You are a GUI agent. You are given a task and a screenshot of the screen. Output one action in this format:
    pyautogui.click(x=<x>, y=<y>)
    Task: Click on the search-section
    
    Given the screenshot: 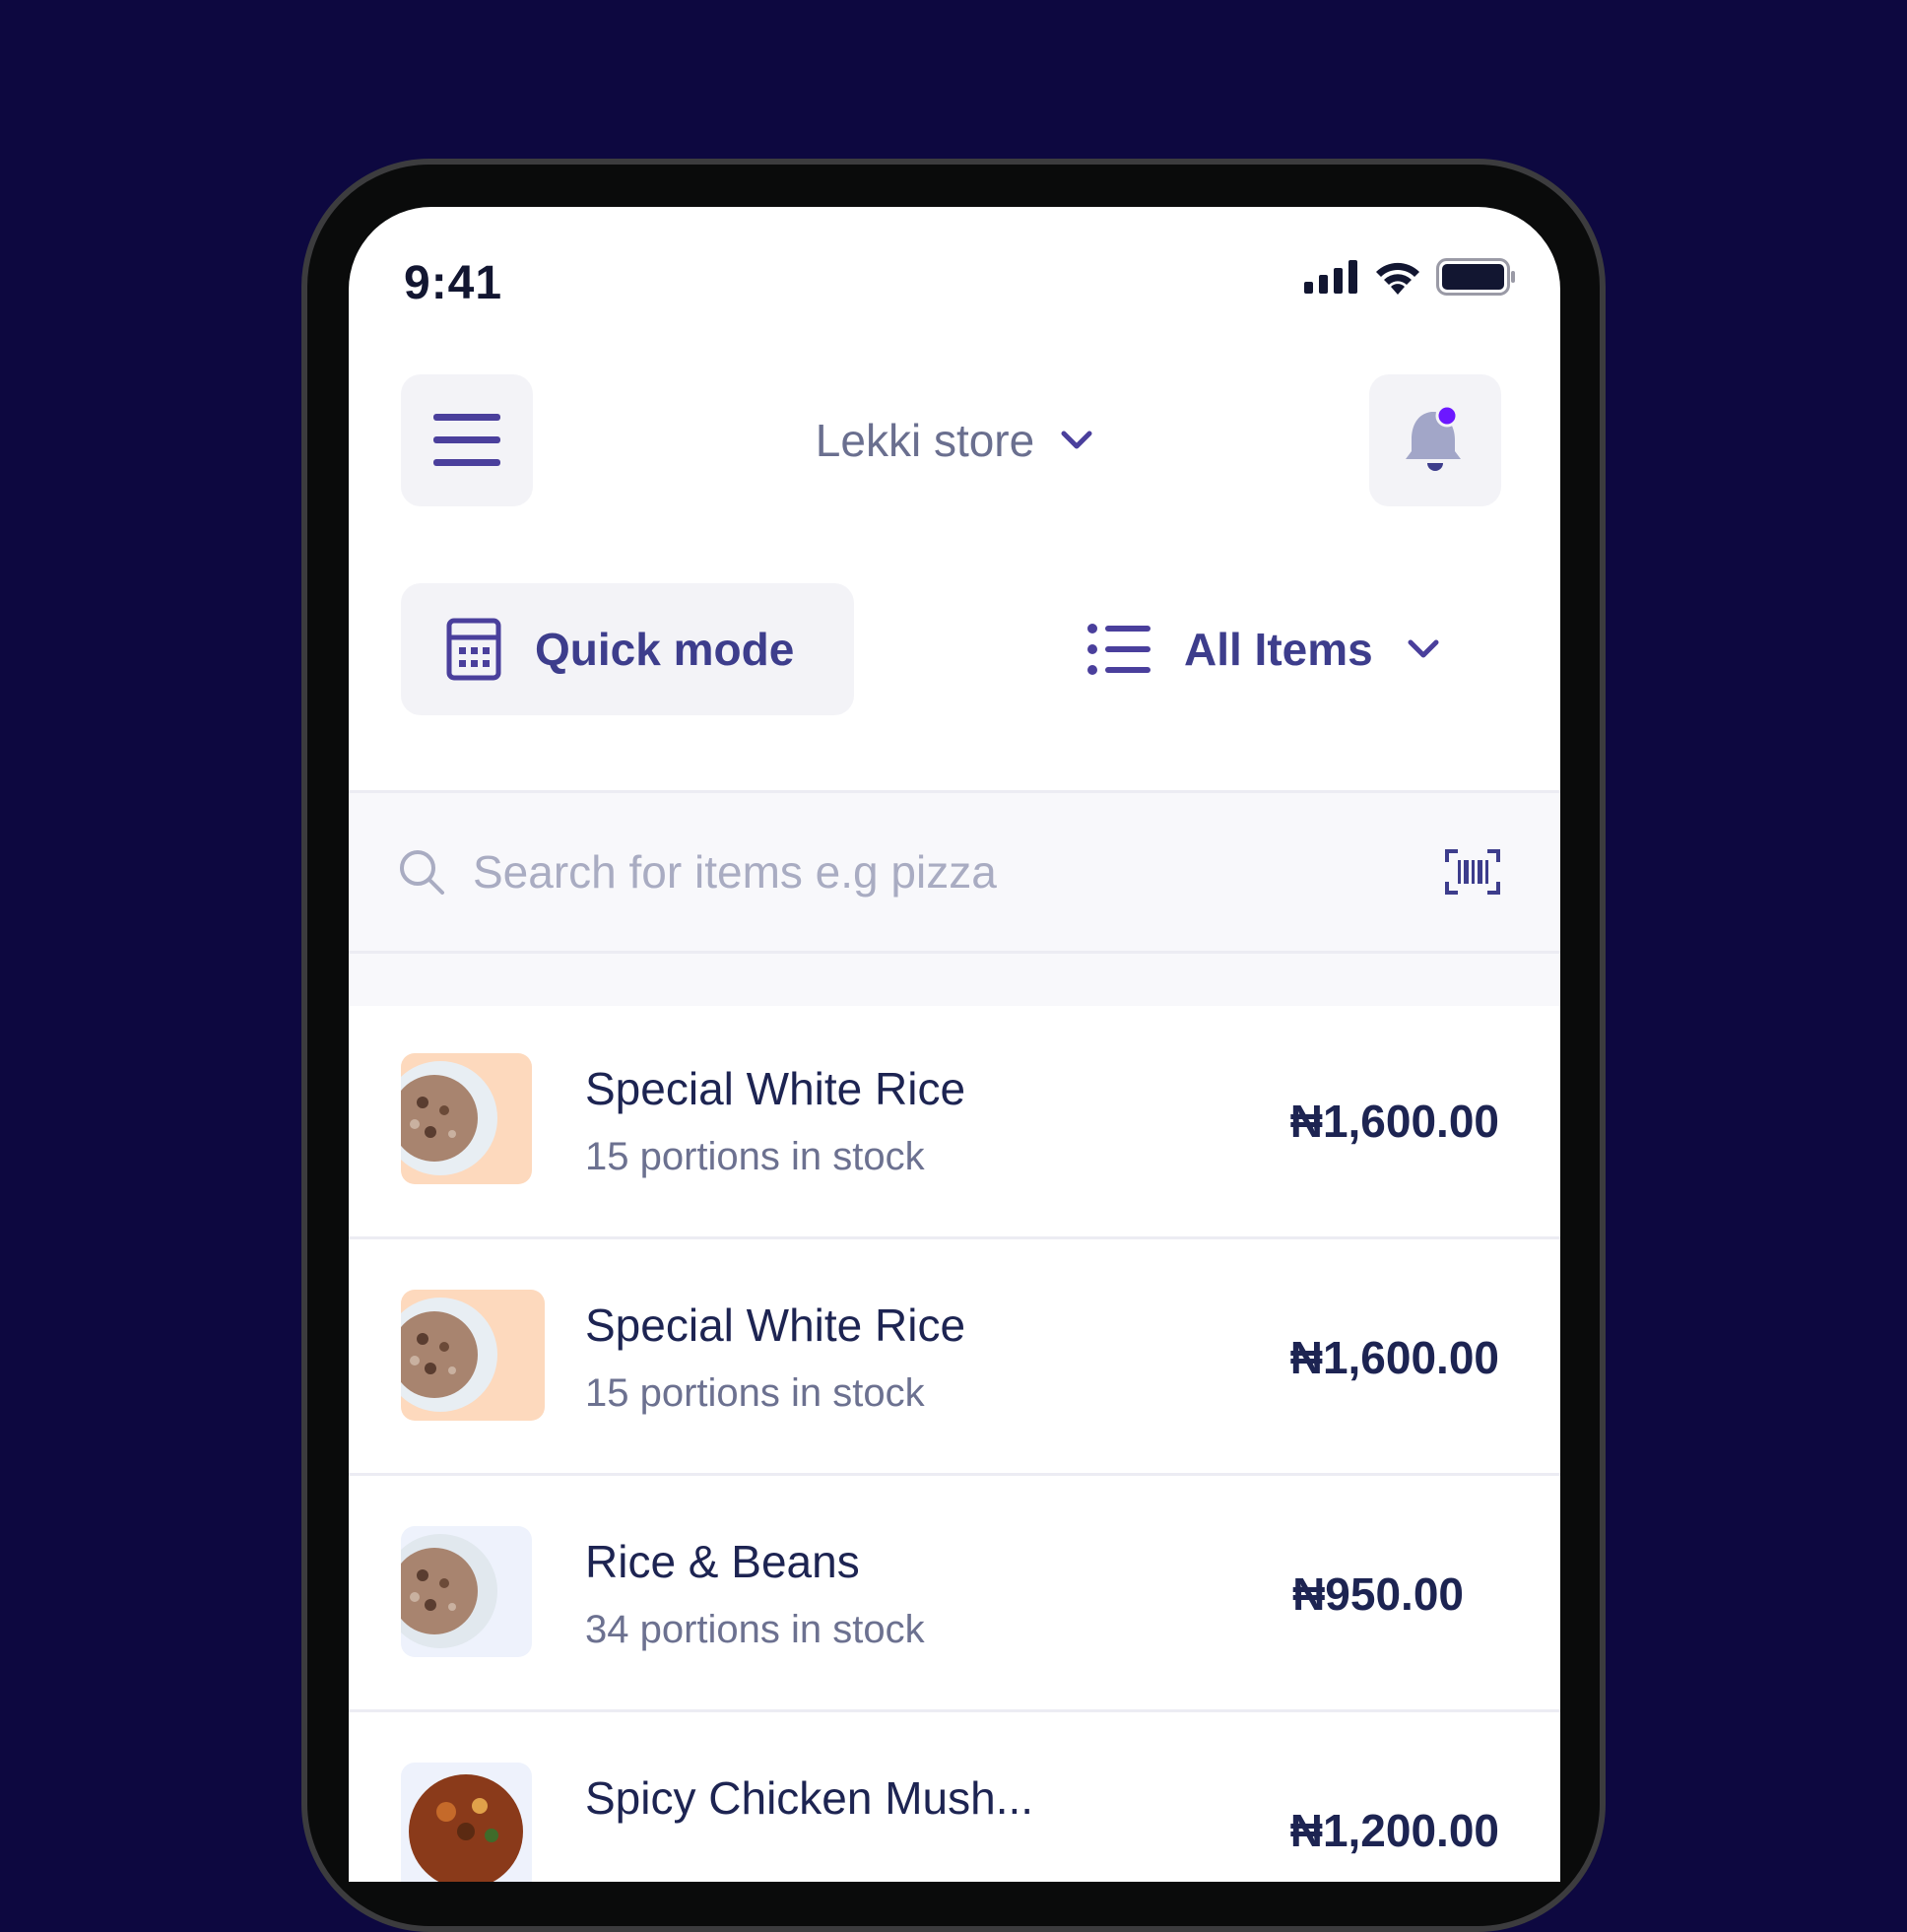 What is the action you would take?
    pyautogui.click(x=955, y=898)
    